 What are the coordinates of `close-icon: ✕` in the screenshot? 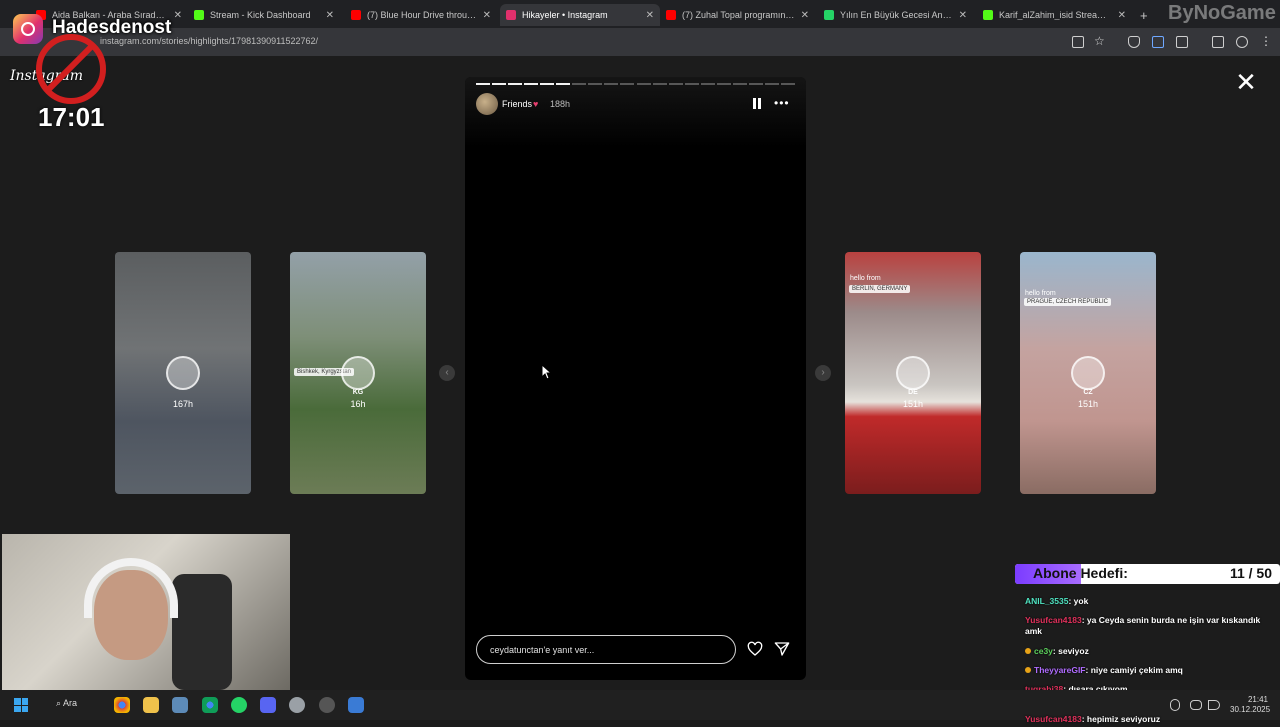 It's located at (1246, 82).